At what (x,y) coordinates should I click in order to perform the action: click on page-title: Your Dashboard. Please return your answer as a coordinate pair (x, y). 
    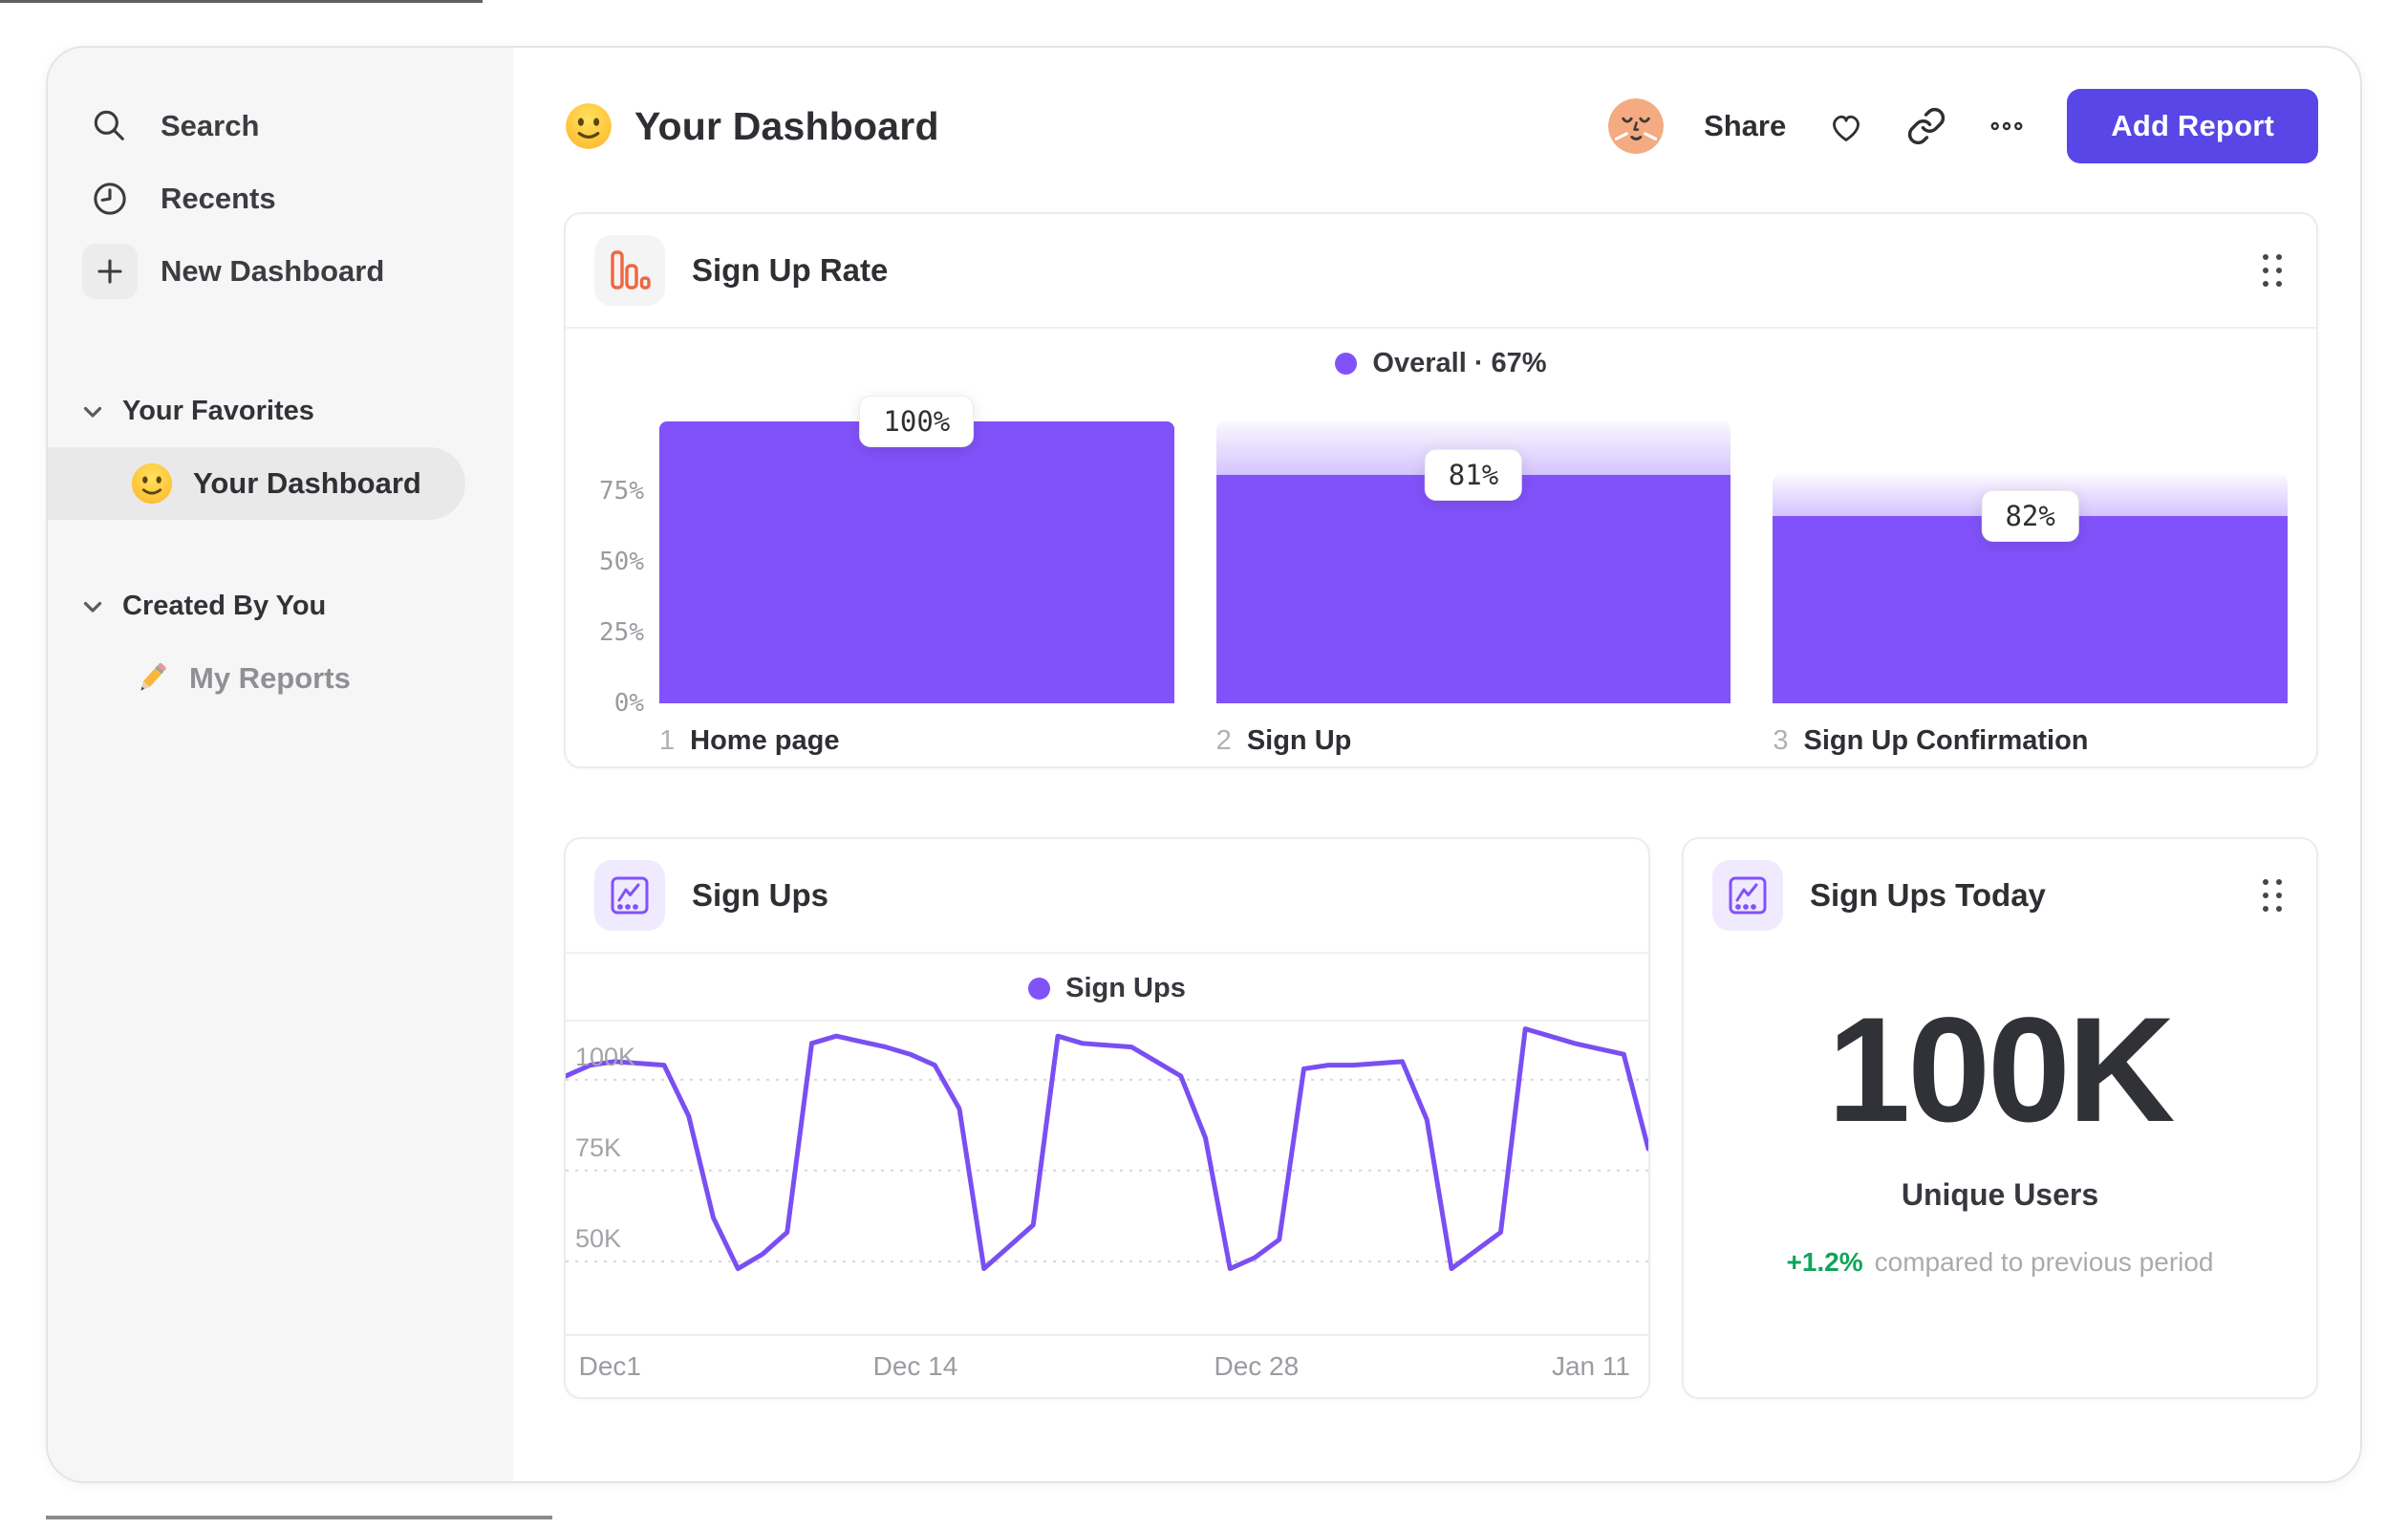
    Looking at the image, I should click on (787, 125).